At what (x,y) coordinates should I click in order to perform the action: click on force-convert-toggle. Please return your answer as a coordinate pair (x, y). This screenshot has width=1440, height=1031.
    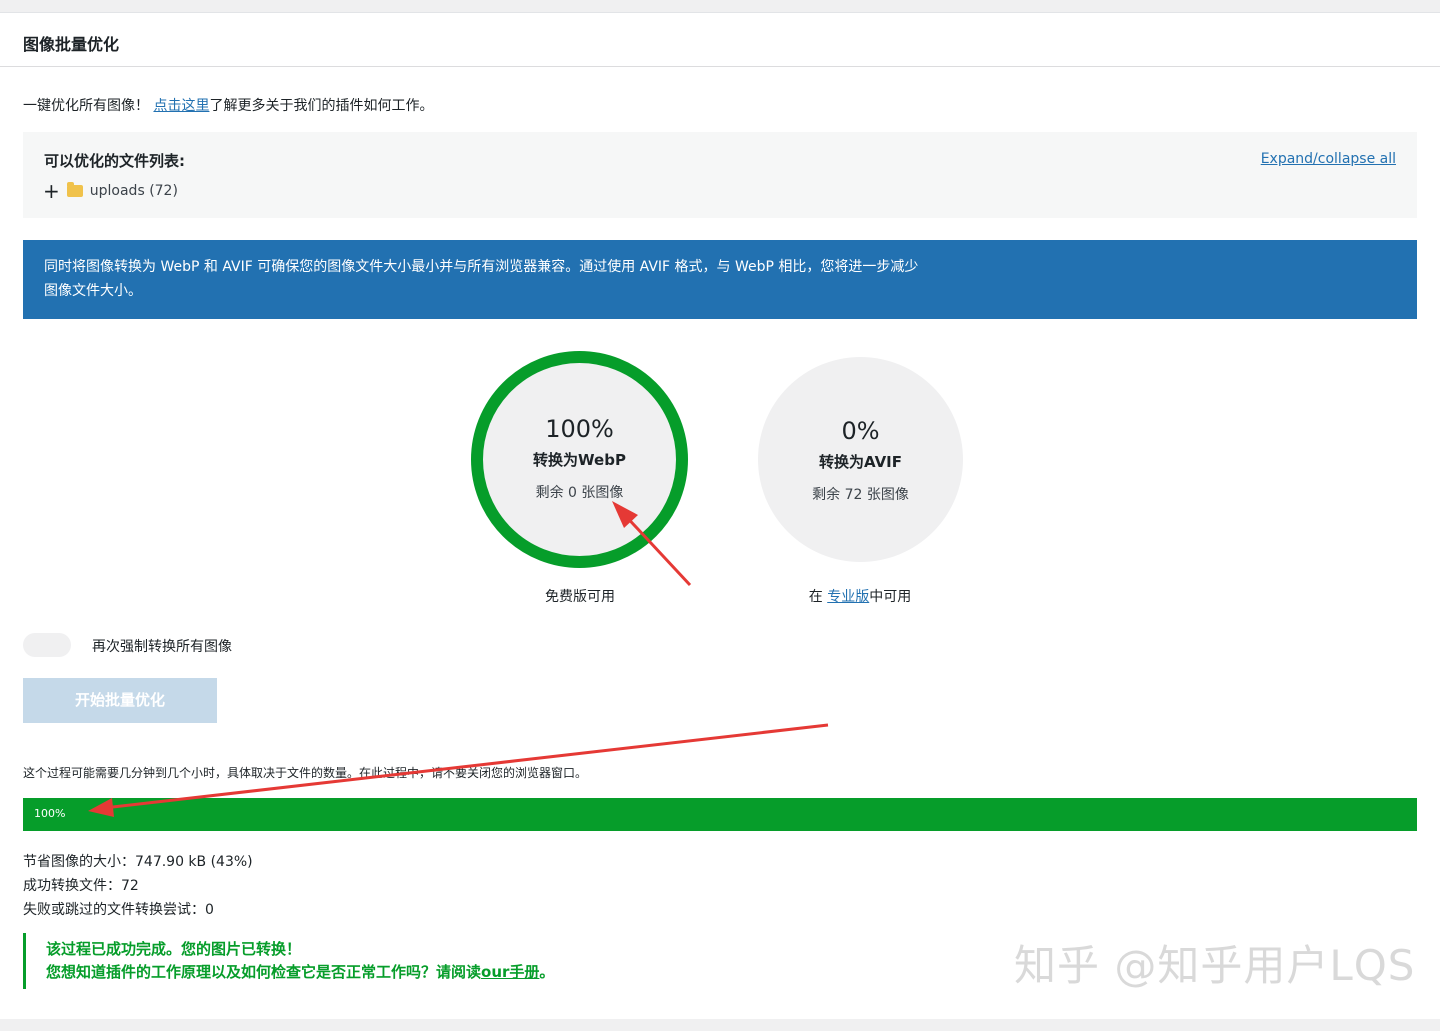
    Looking at the image, I should click on (47, 645).